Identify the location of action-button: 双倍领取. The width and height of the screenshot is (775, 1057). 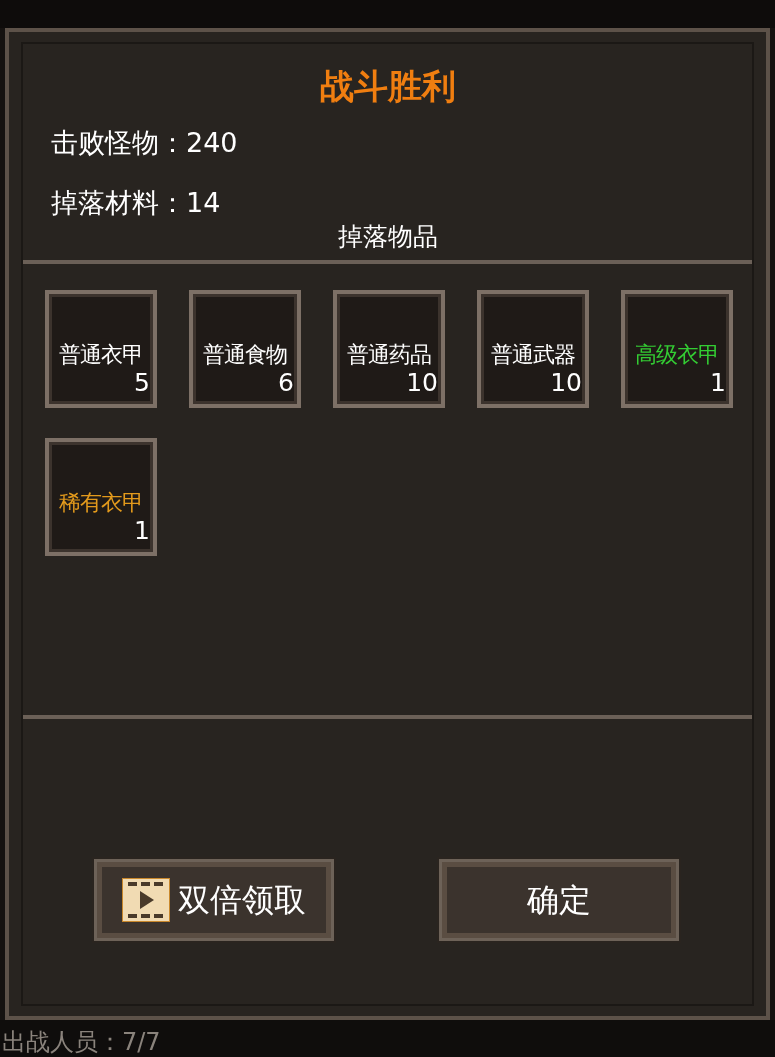
(214, 899).